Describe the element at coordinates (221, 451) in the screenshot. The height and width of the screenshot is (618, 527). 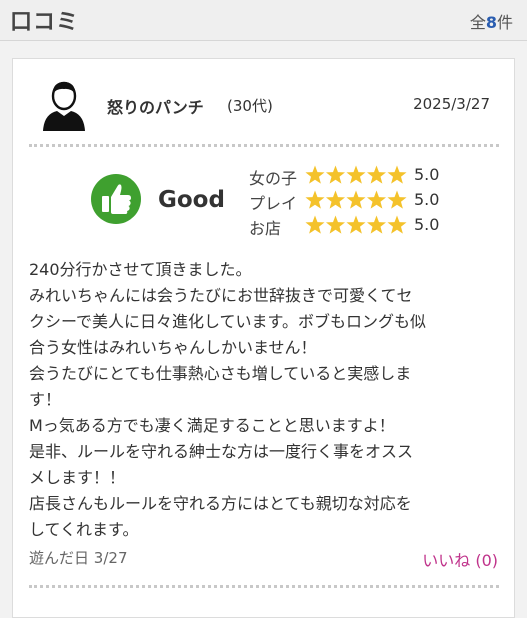
I see `review-line: 是非、ルールを守れる紳士な方は一度行く事をオスス` at that location.